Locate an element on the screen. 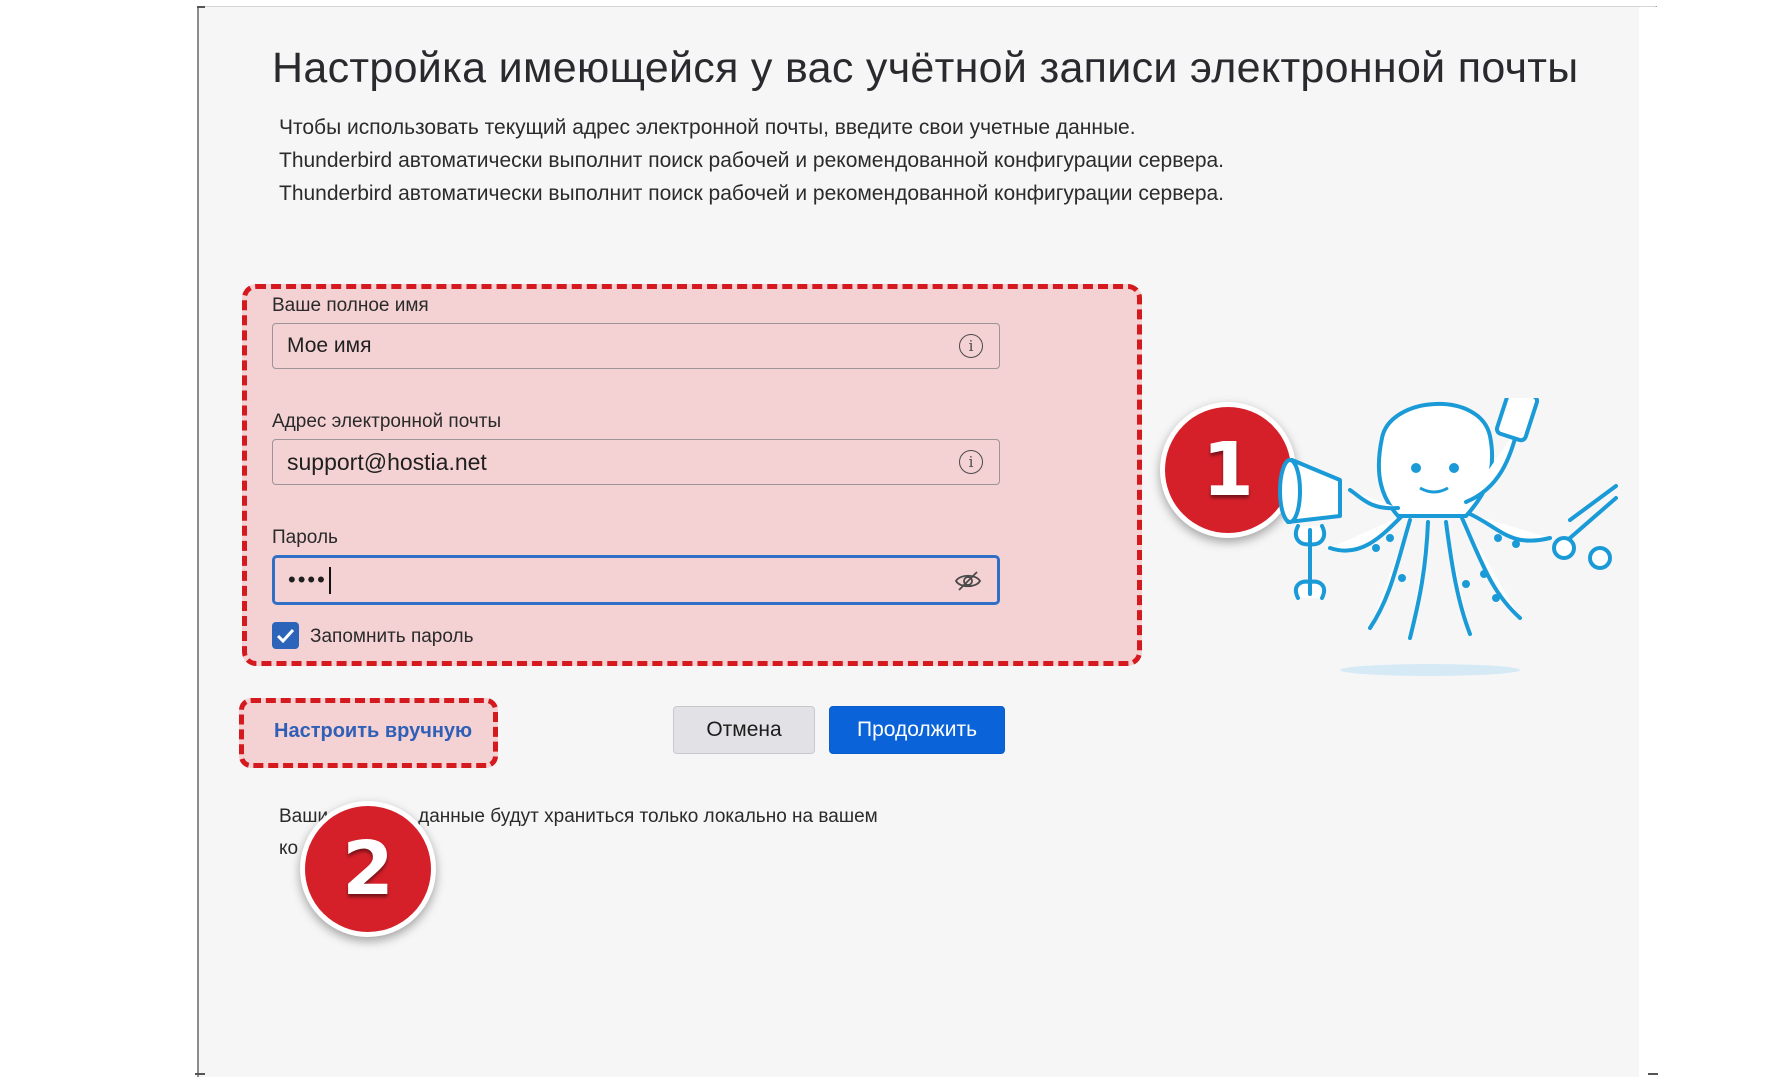 The image size is (1779, 1081). step-badge-2: 2 is located at coordinates (368, 869).